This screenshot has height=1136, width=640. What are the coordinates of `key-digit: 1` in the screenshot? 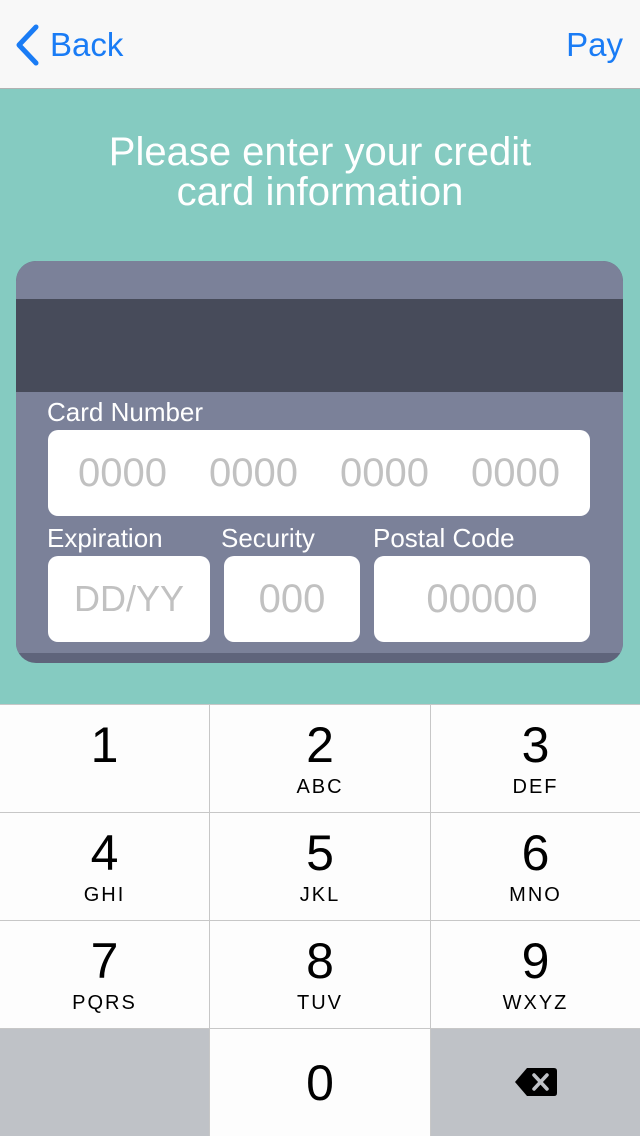 It's located at (104, 745).